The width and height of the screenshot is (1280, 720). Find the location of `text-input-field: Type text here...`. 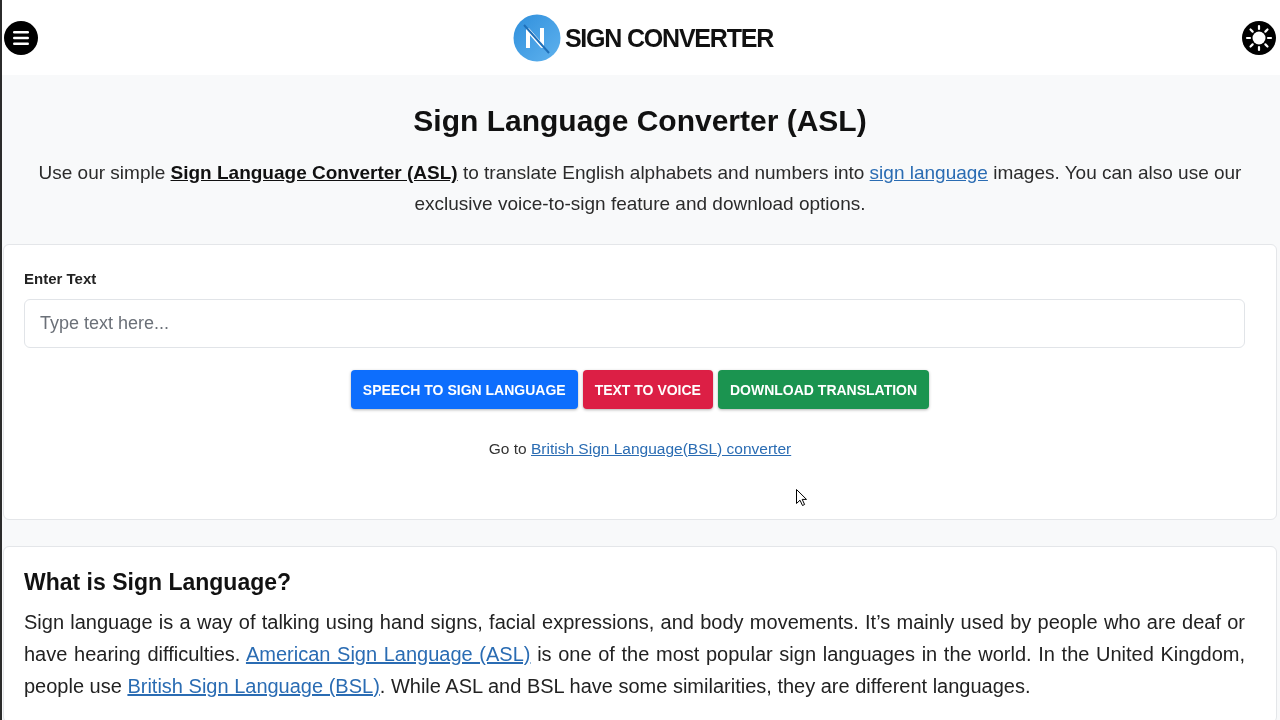

text-input-field: Type text here... is located at coordinates (634, 323).